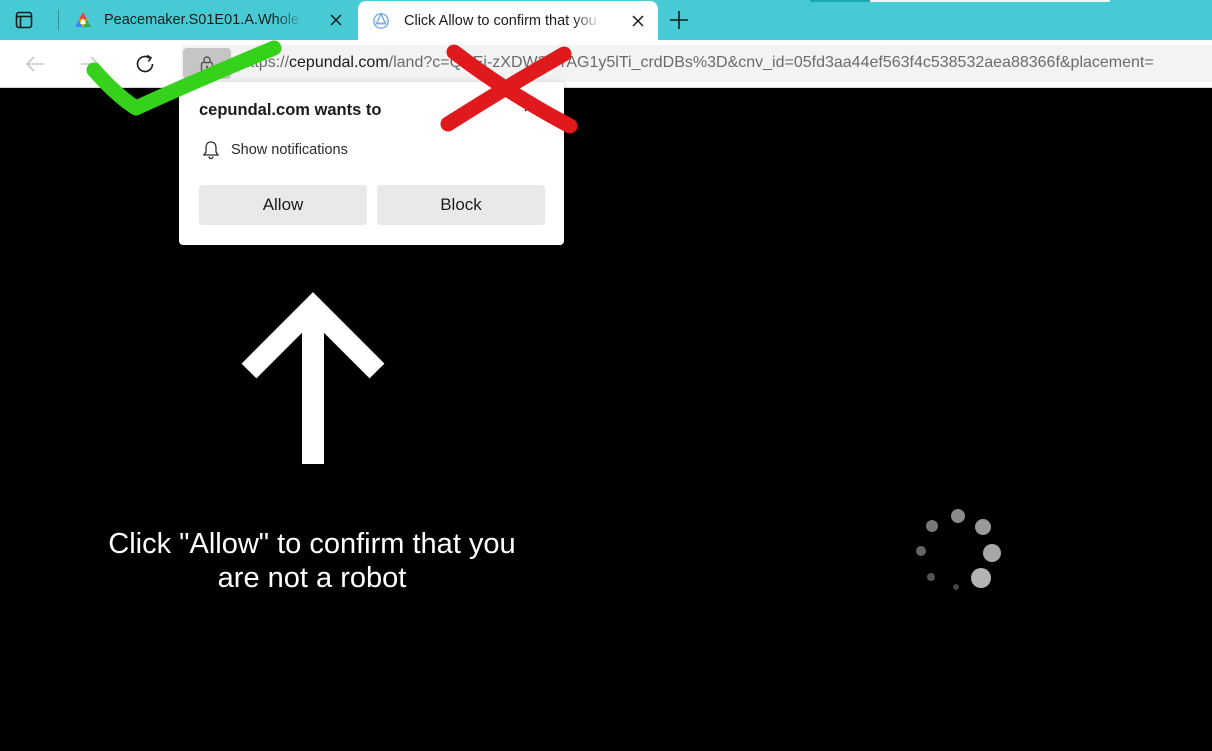  Describe the element at coordinates (312, 578) in the screenshot. I see `message-line-2: are not a robot` at that location.